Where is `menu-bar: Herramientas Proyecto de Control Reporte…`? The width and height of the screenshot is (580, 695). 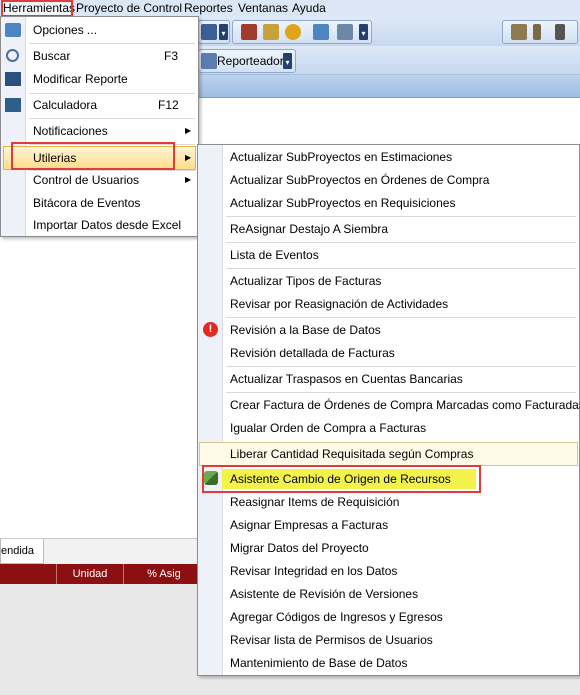
menu-bar: Herramientas Proyecto de Control Reporte… is located at coordinates (290, 8).